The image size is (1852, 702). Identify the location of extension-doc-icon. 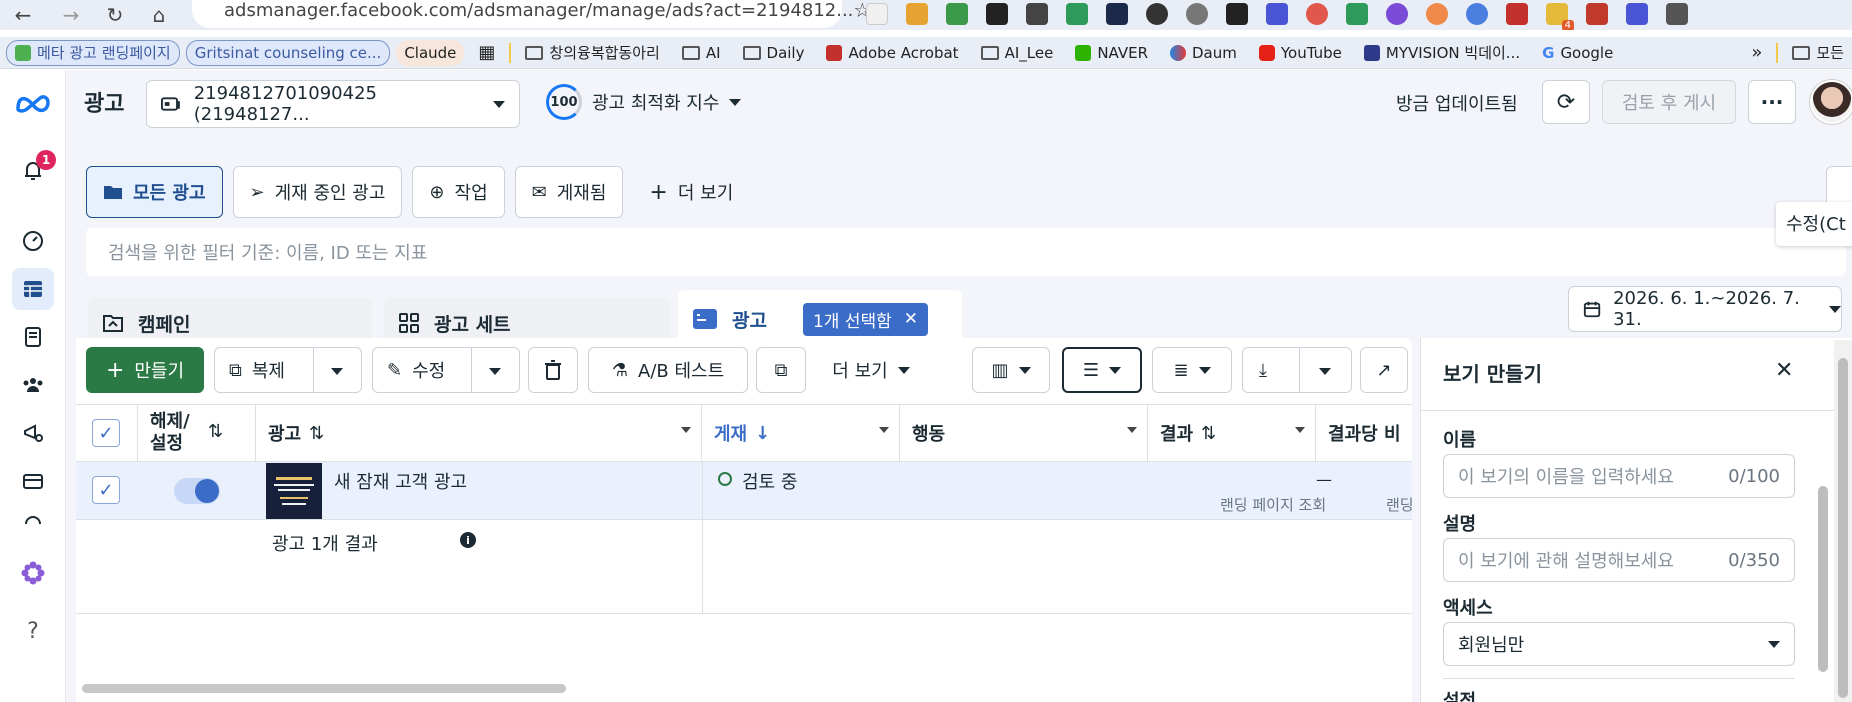
(877, 14).